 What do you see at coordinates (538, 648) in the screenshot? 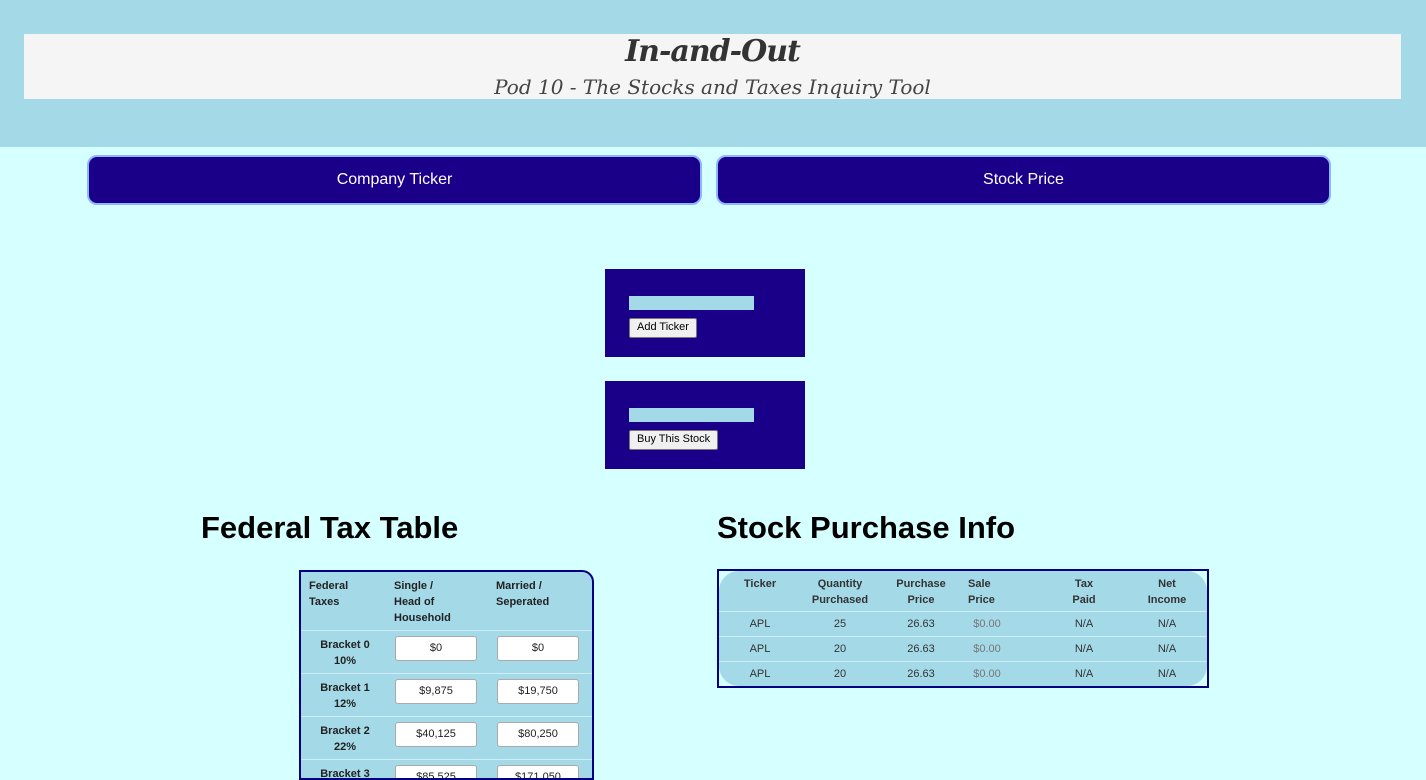
I see `married-threshold-input: $0` at bounding box center [538, 648].